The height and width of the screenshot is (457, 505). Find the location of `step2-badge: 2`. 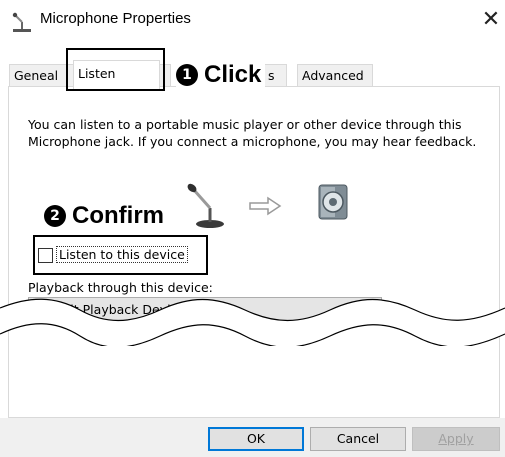

step2-badge: 2 is located at coordinates (55, 216).